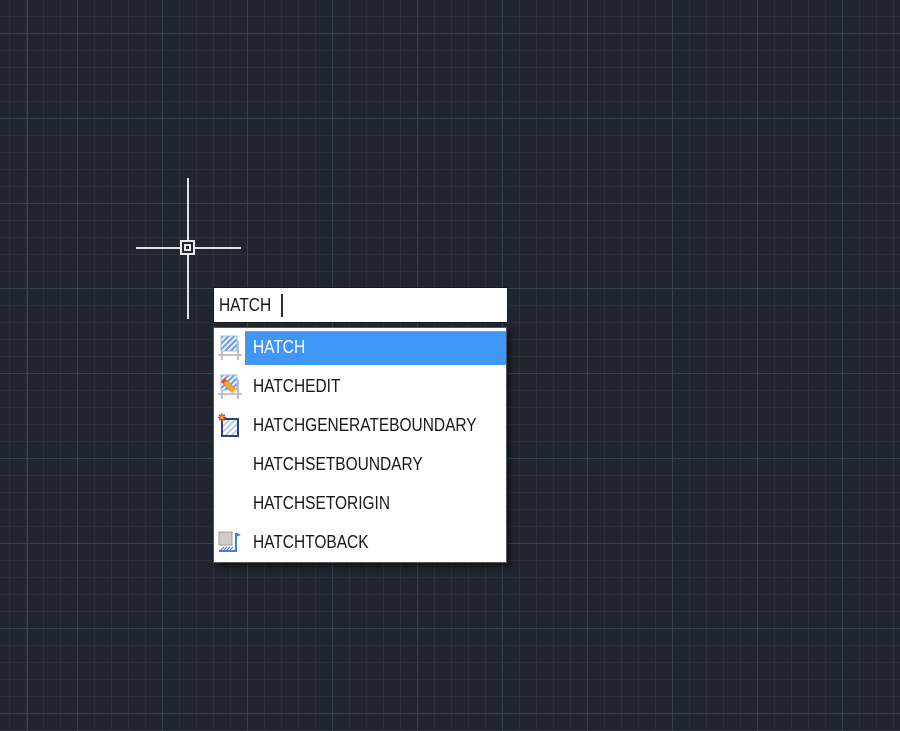 This screenshot has height=731, width=900. I want to click on command-input-text: HATCH, so click(245, 304).